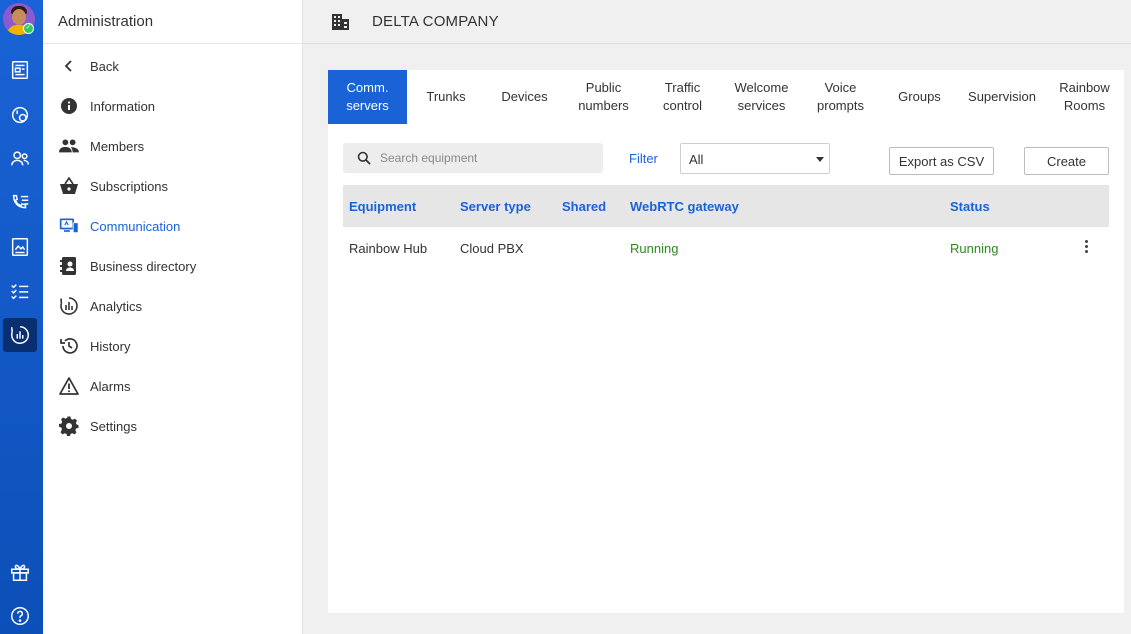 The height and width of the screenshot is (634, 1131). Describe the element at coordinates (970, 206) in the screenshot. I see `column-status: Status` at that location.